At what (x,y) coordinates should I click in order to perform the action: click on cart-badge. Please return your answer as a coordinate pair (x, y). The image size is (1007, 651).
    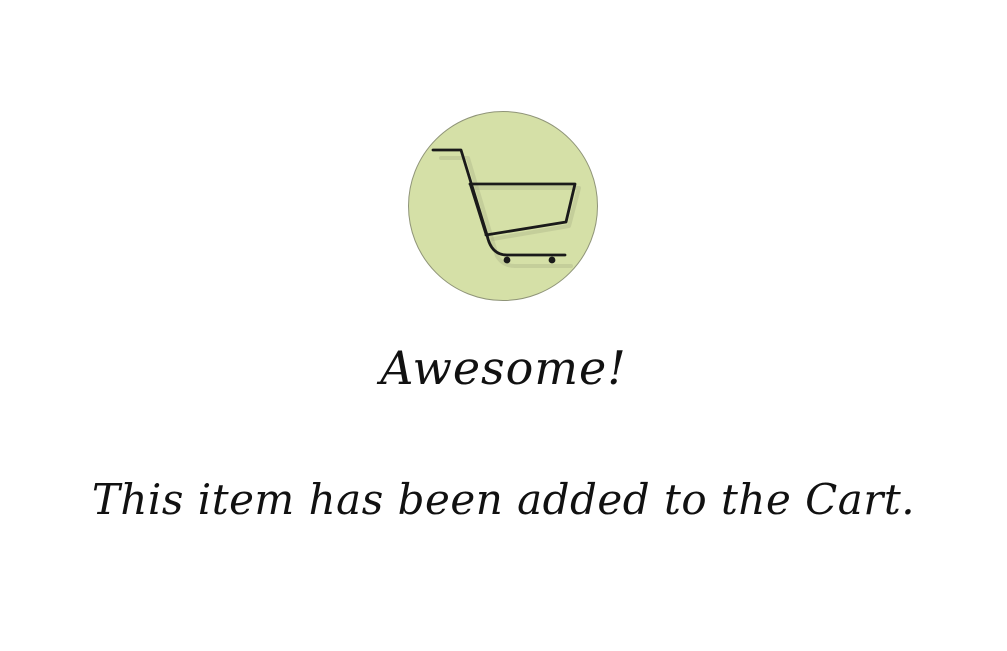
    Looking at the image, I should click on (503, 206).